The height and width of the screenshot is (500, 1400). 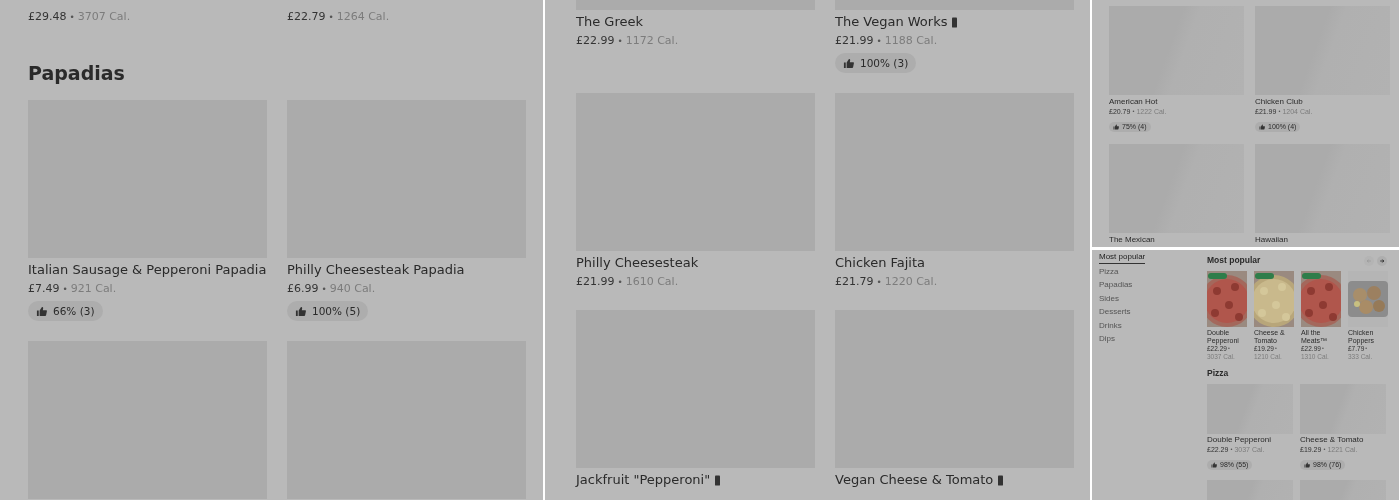 I want to click on item-name: Hawaiian, so click(x=1271, y=240).